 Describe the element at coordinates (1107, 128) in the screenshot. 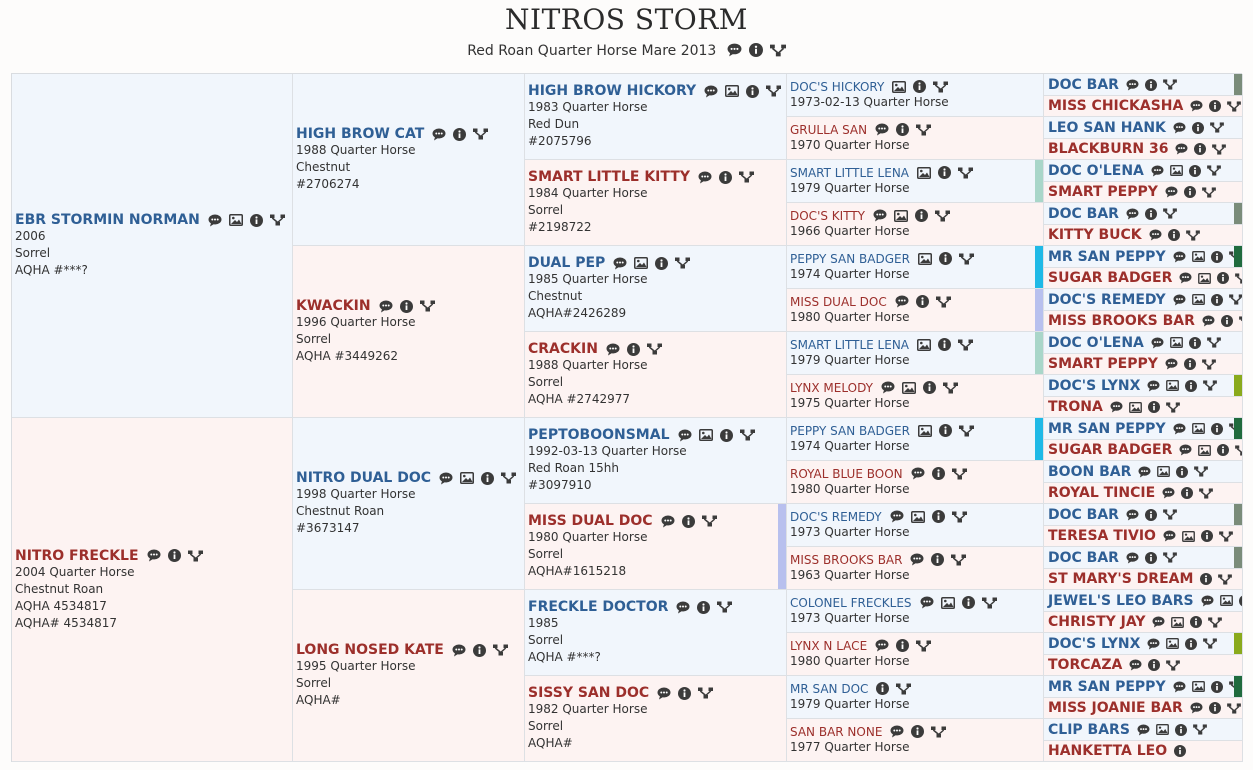

I see `horse-name-link: LEO SAN HANK` at that location.